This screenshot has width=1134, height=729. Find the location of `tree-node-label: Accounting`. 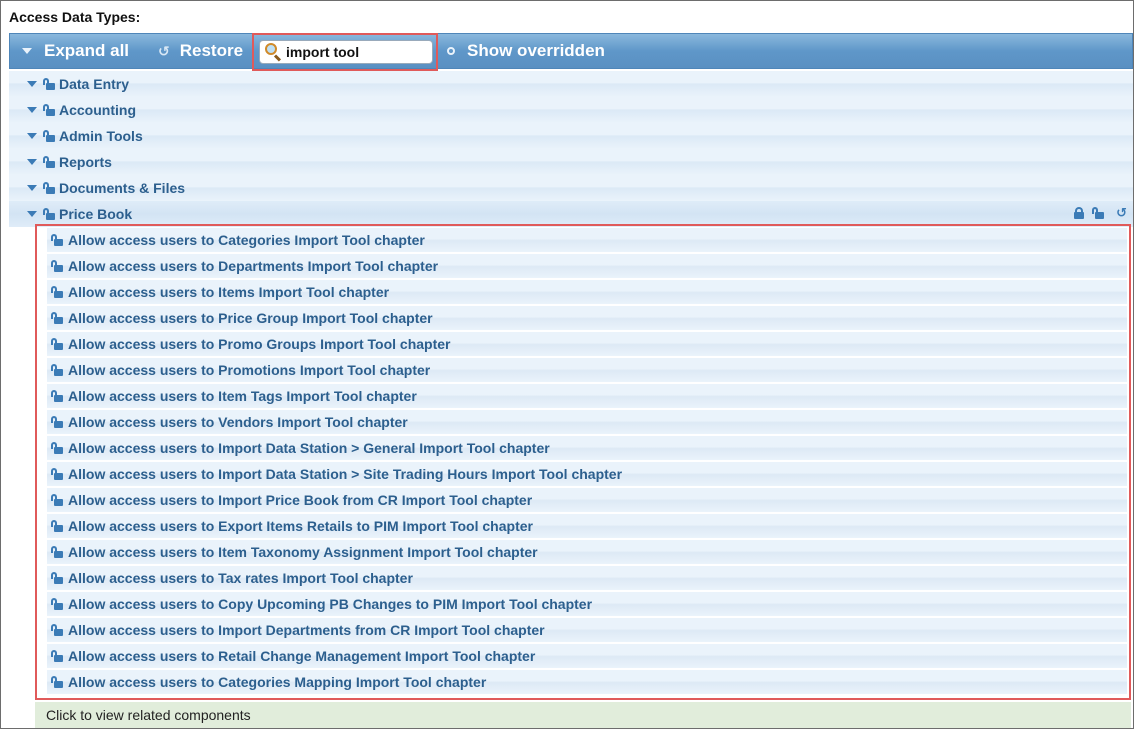

tree-node-label: Accounting is located at coordinates (97, 110).